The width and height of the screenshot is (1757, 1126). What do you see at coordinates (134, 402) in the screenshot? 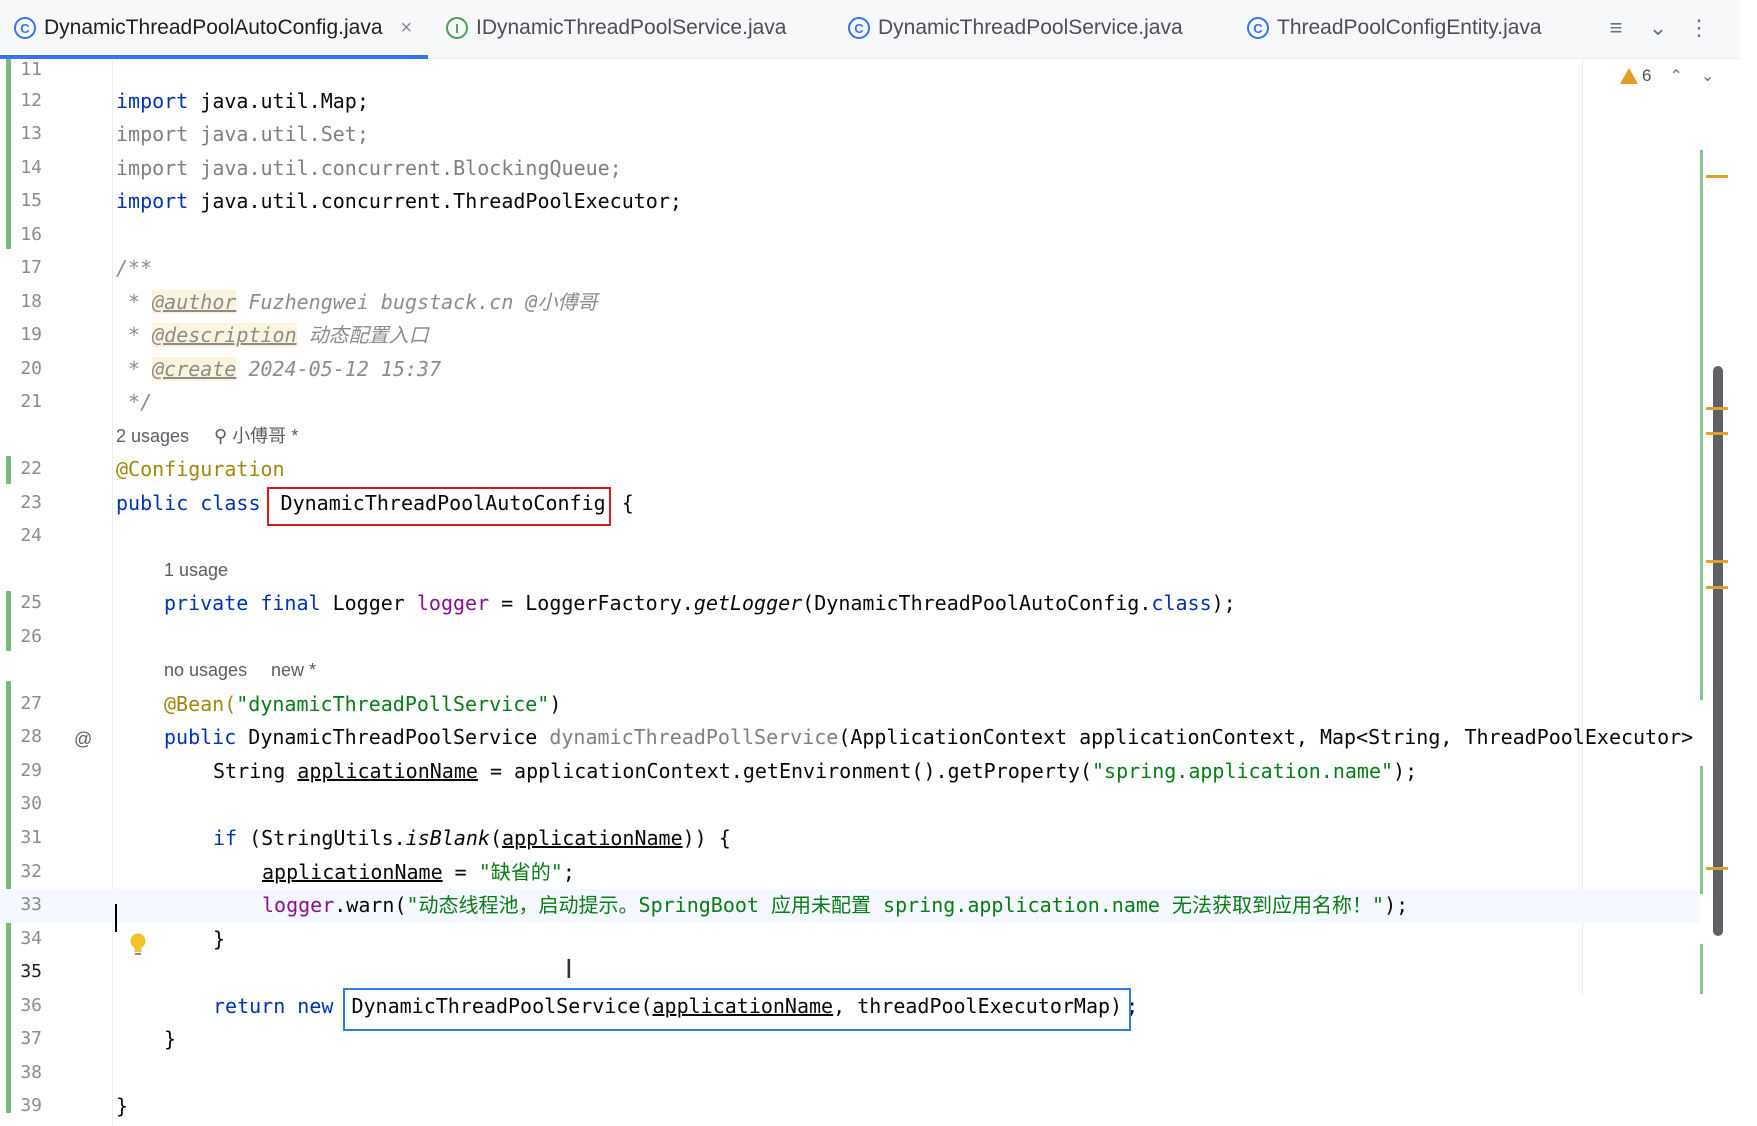
I see `comment: */` at bounding box center [134, 402].